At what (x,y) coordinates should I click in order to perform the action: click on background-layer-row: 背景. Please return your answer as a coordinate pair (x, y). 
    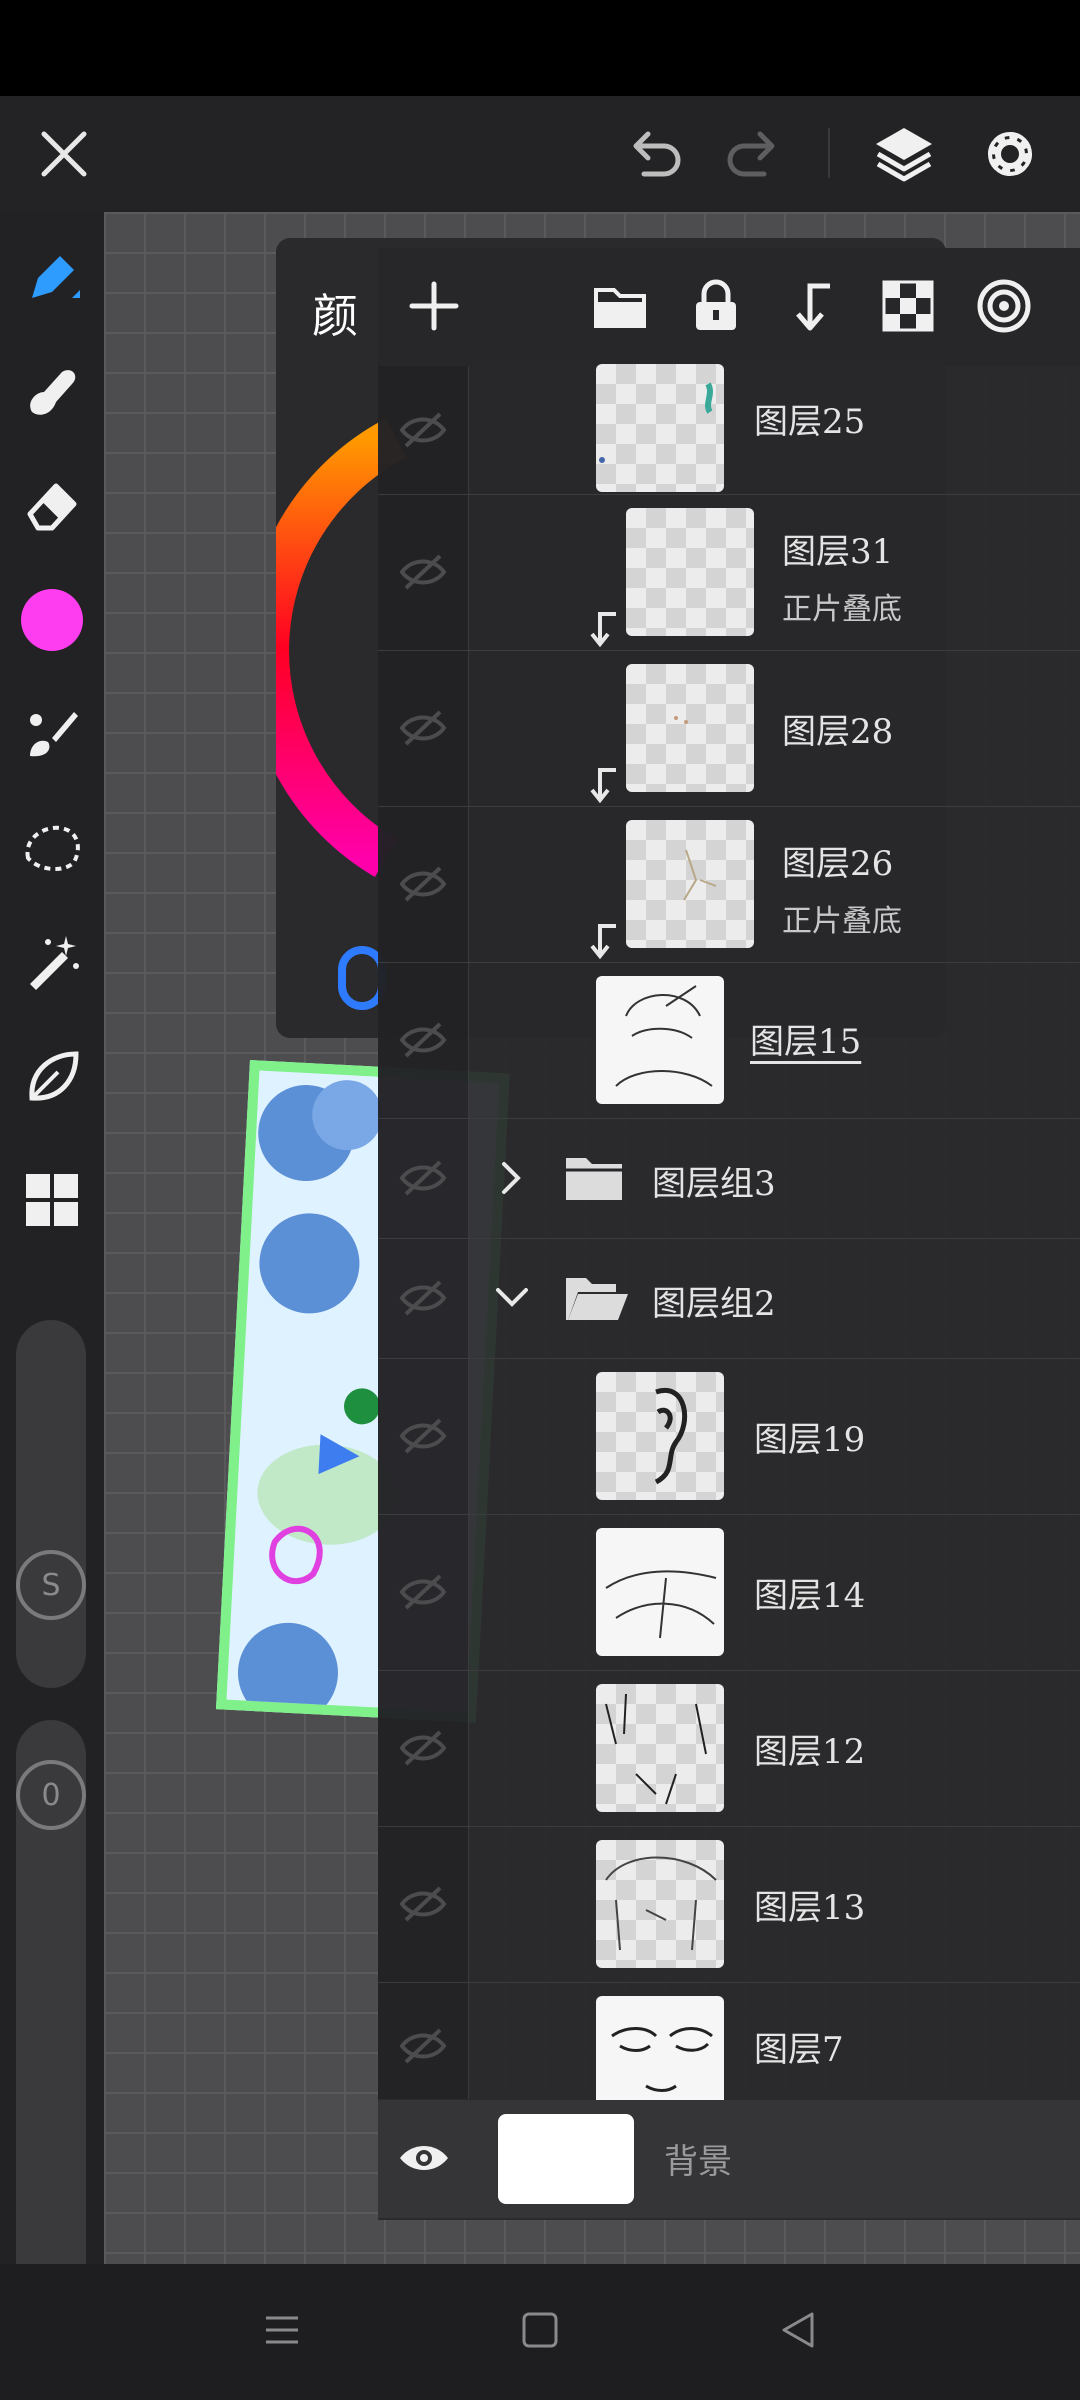
    Looking at the image, I should click on (729, 2159).